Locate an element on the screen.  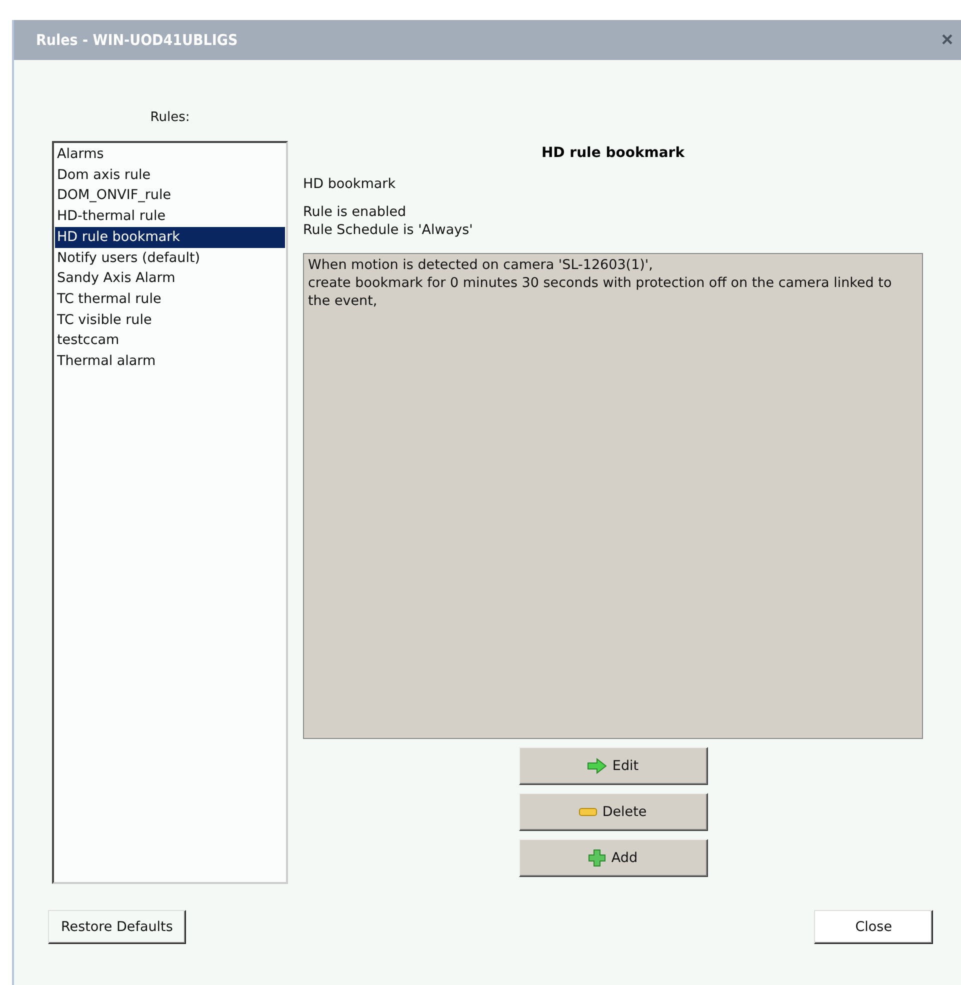
arrow-icon is located at coordinates (597, 766).